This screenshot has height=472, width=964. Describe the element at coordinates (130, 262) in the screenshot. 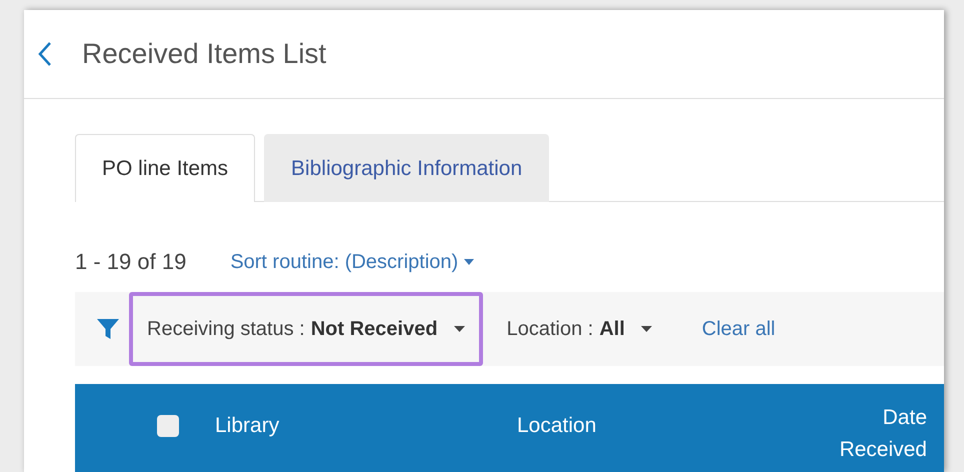

I see `result-count: 1 - 19 of 19` at that location.